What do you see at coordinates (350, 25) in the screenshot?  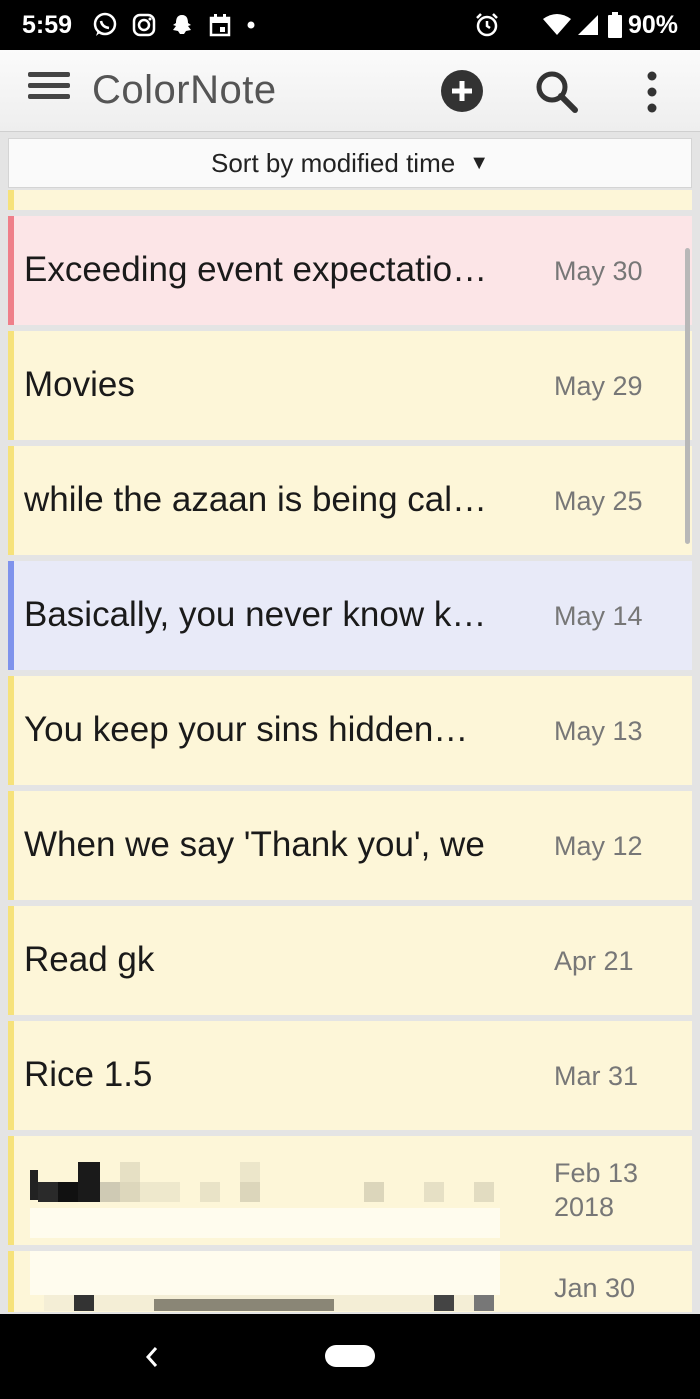 I see `status-bar: 5:59 90%` at bounding box center [350, 25].